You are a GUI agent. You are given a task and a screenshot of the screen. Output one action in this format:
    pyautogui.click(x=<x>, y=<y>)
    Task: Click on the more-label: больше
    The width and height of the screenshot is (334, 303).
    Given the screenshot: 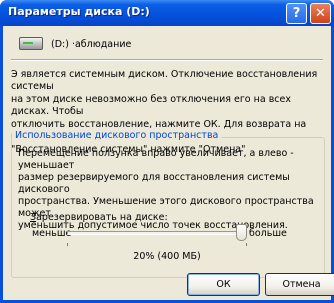 What is the action you would take?
    pyautogui.click(x=268, y=233)
    